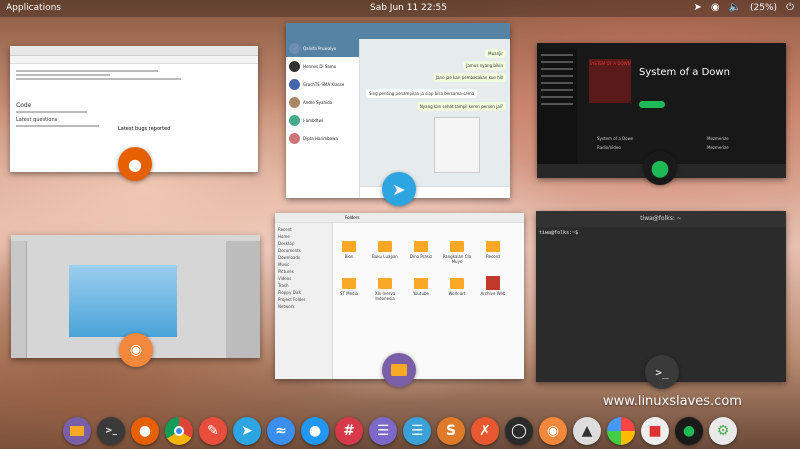 The image size is (800, 449). I want to click on track-row: Radio/Video, so click(609, 147).